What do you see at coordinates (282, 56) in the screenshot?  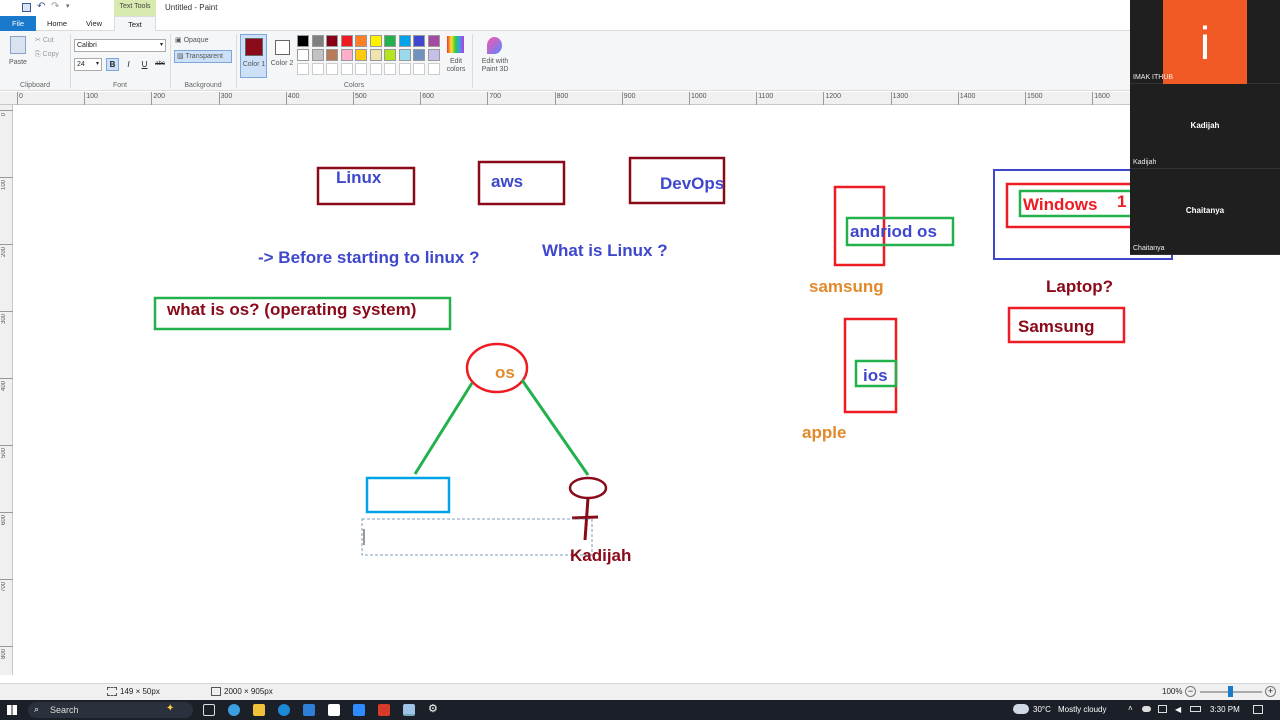 I see `color2-button: Color 2` at bounding box center [282, 56].